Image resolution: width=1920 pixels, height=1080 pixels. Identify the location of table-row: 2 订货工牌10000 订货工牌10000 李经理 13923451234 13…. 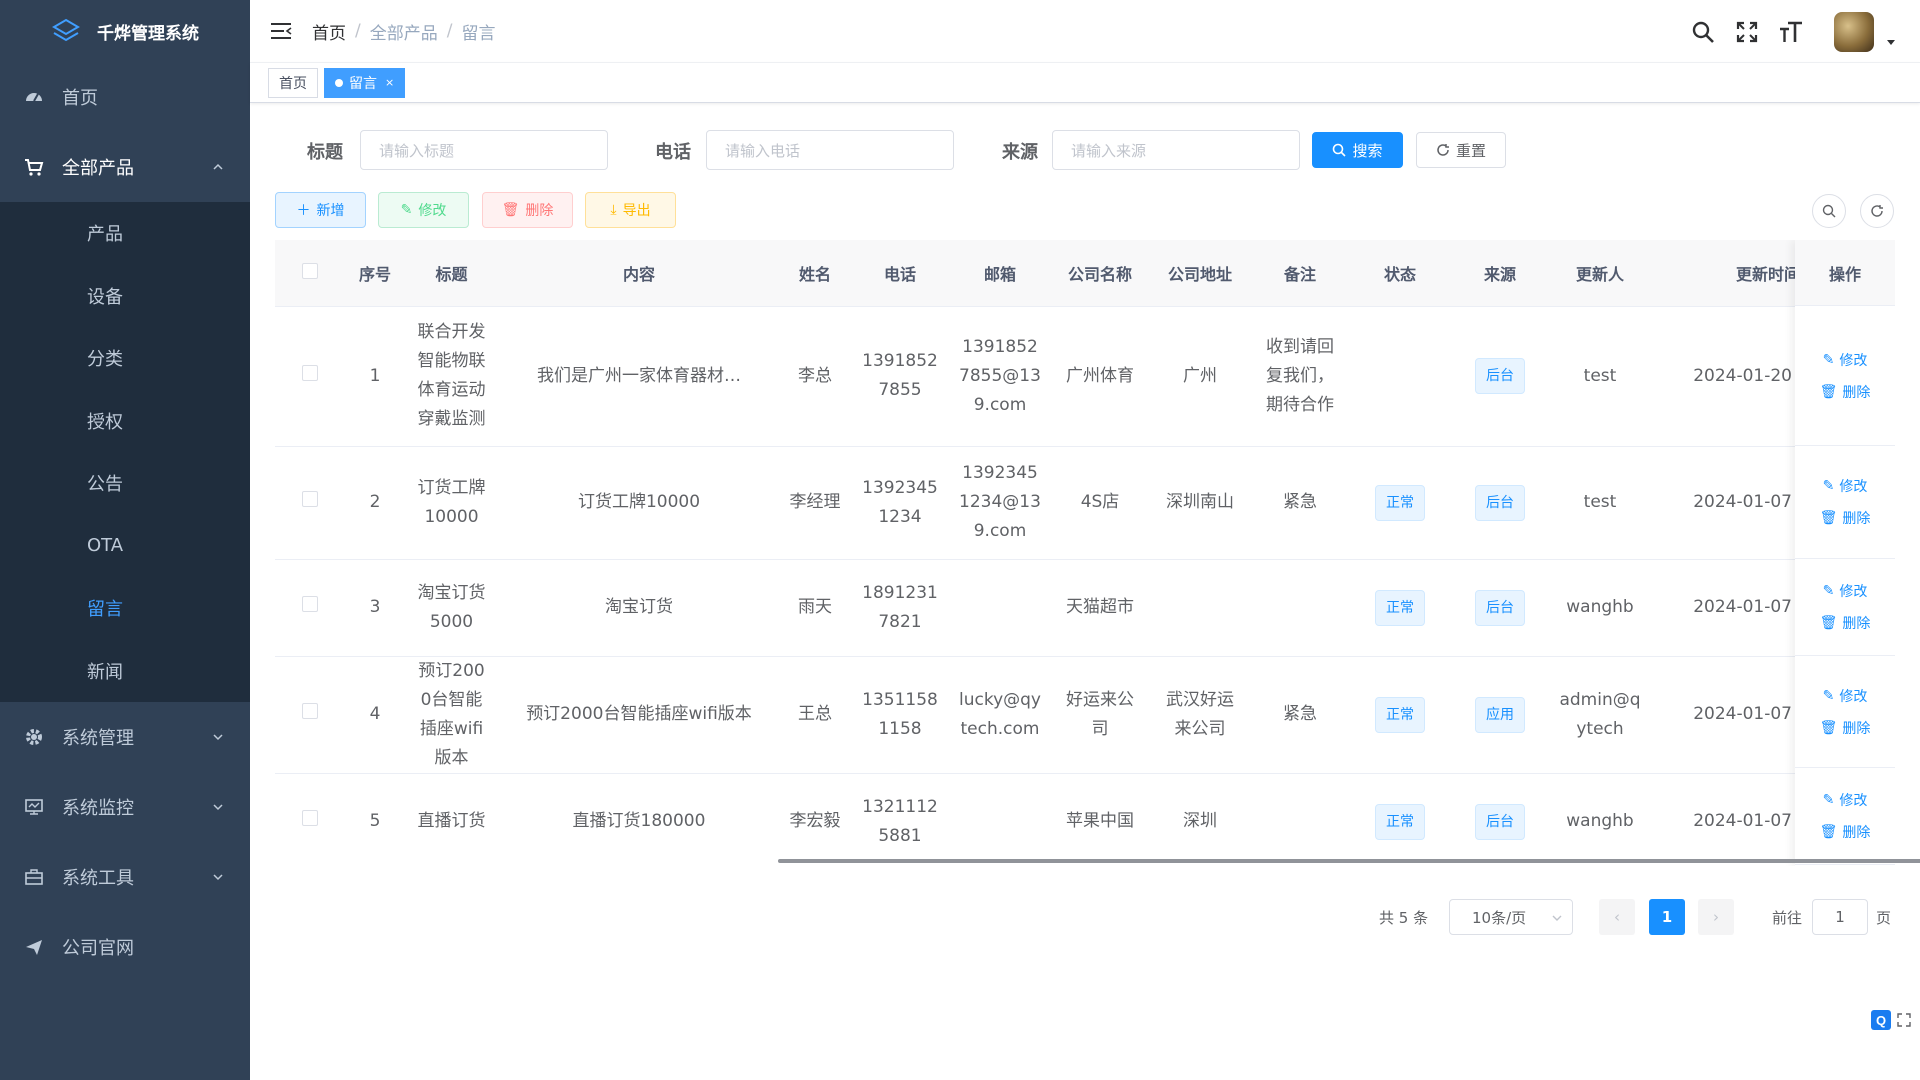
(1085, 503).